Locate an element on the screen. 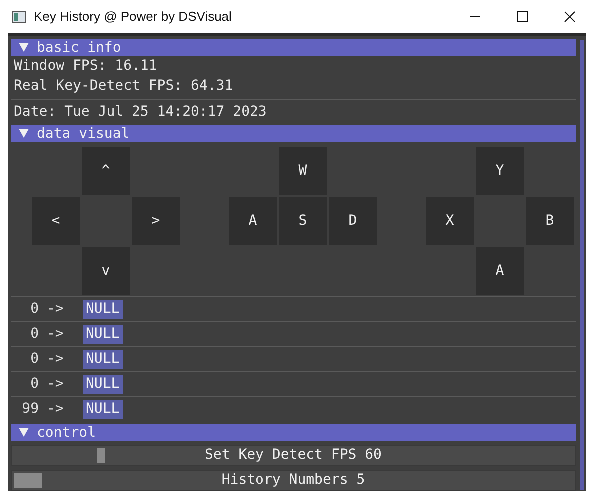 The width and height of the screenshot is (594, 500). key-tile: X is located at coordinates (450, 221).